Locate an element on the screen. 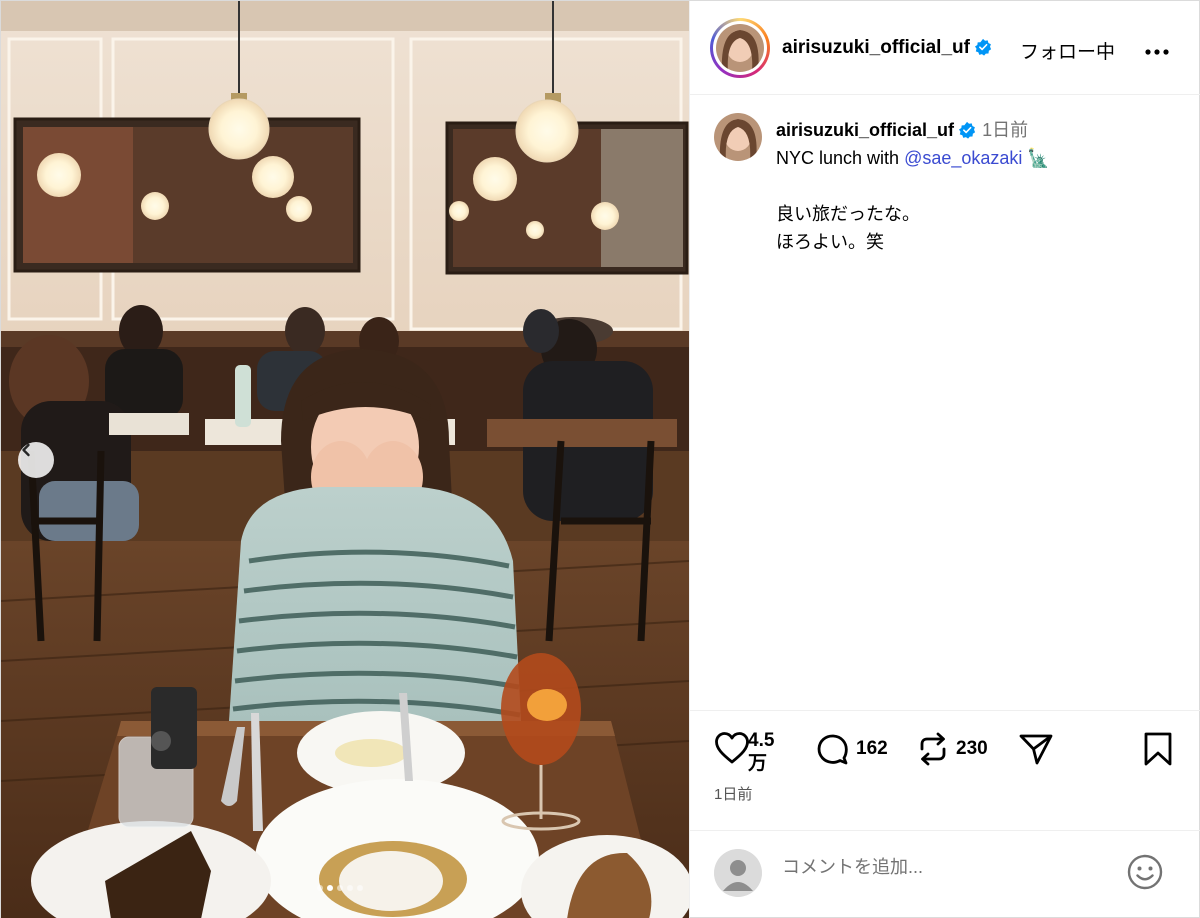  save-button is located at coordinates (1158, 749).